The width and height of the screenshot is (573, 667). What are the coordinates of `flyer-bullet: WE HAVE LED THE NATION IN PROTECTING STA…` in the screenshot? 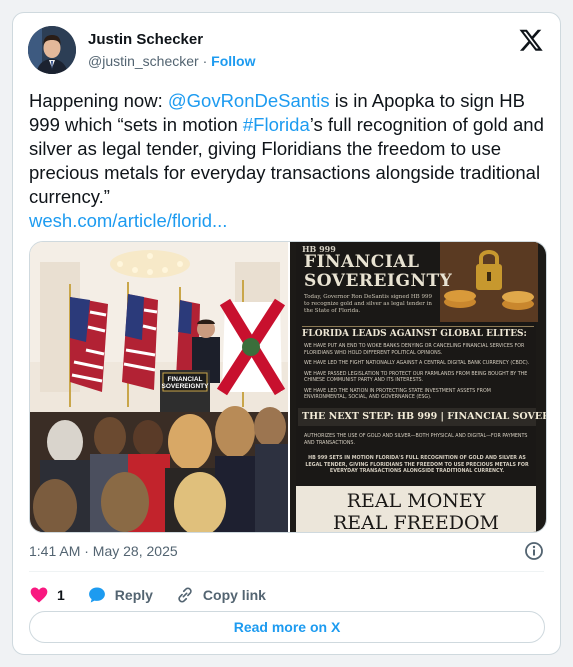 It's located at (397, 394).